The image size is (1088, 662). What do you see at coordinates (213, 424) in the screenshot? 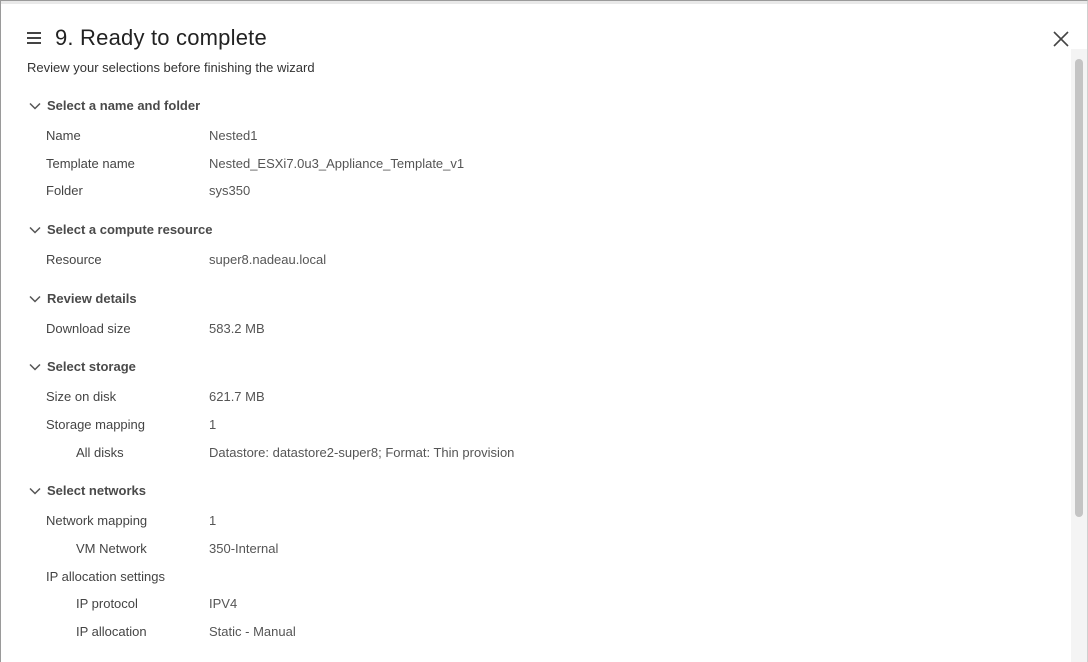
I see `row-value-storage-mapping: 1` at bounding box center [213, 424].